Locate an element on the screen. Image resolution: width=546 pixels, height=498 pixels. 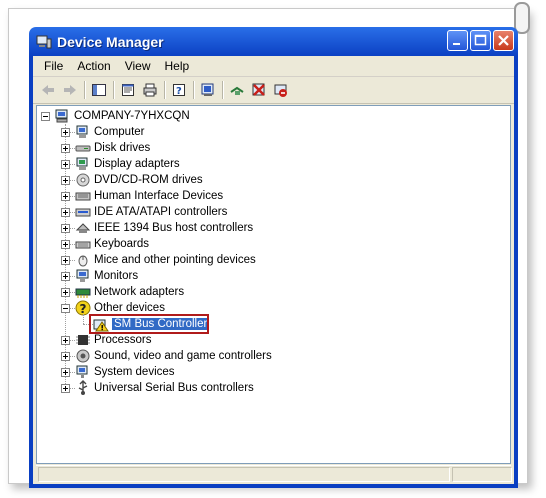
update-driver-button is located at coordinates (237, 90).